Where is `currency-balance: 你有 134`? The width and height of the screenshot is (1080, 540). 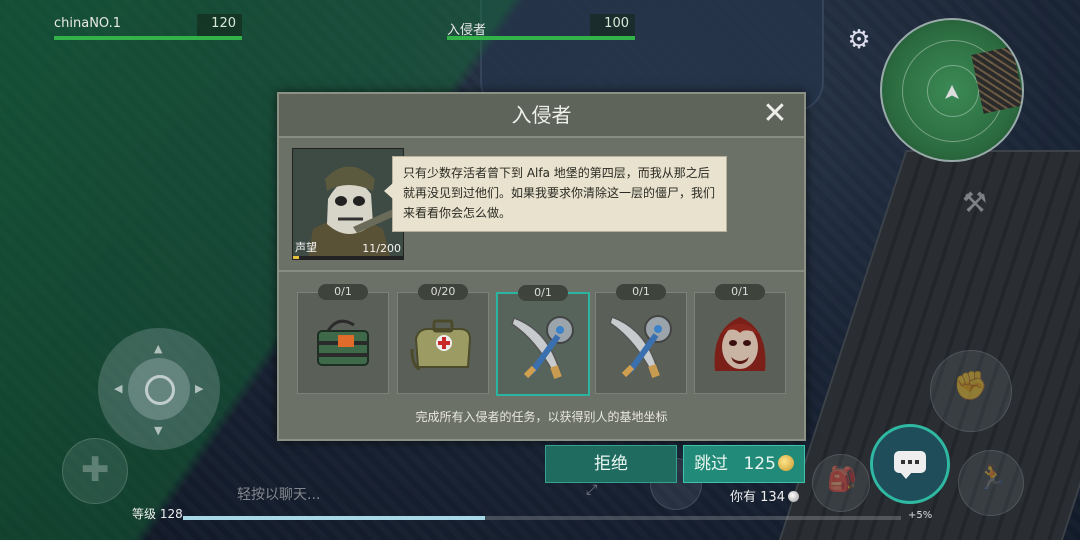 currency-balance: 你有 134 is located at coordinates (764, 495).